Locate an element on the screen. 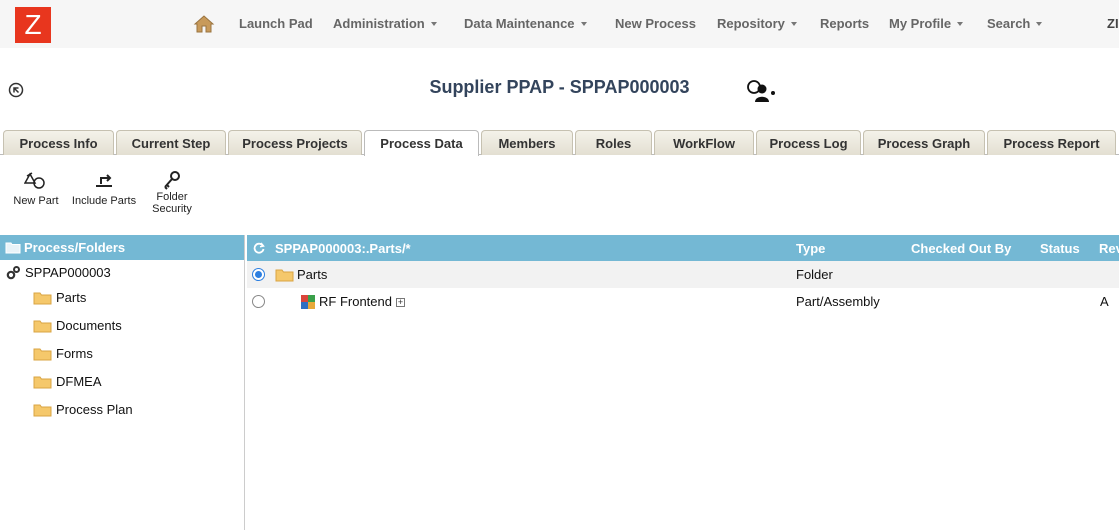  tree-folder-label: Documents is located at coordinates (89, 325).